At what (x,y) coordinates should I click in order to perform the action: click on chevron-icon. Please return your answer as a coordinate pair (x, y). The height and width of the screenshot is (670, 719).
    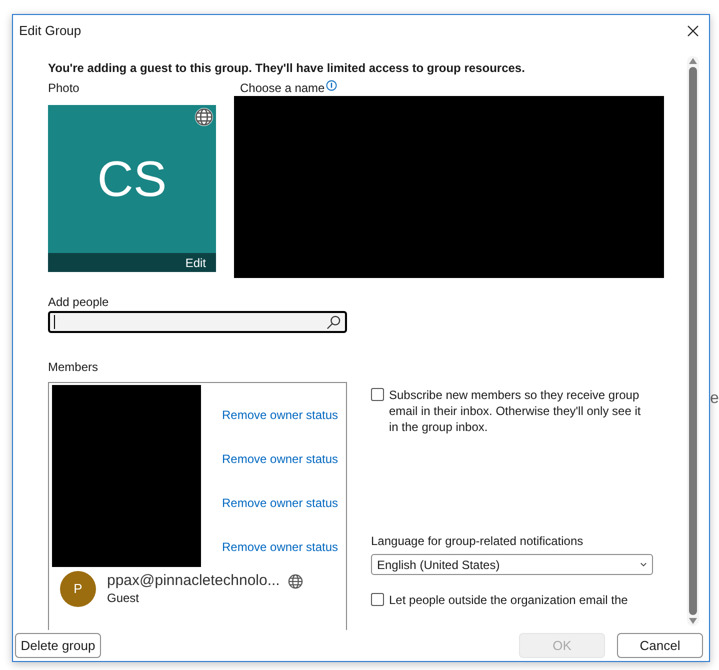
    Looking at the image, I should click on (643, 564).